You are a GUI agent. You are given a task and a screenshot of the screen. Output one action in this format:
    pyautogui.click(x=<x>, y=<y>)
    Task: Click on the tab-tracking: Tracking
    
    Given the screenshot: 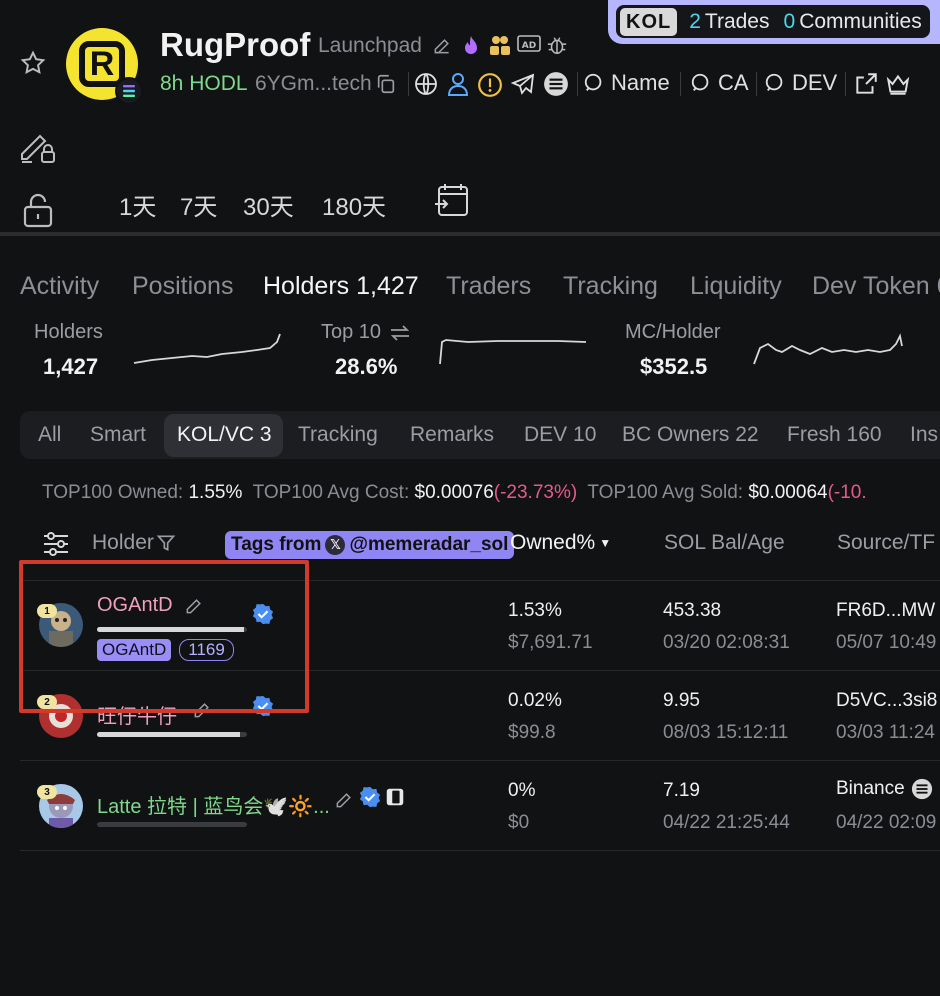 What is the action you would take?
    pyautogui.click(x=610, y=286)
    